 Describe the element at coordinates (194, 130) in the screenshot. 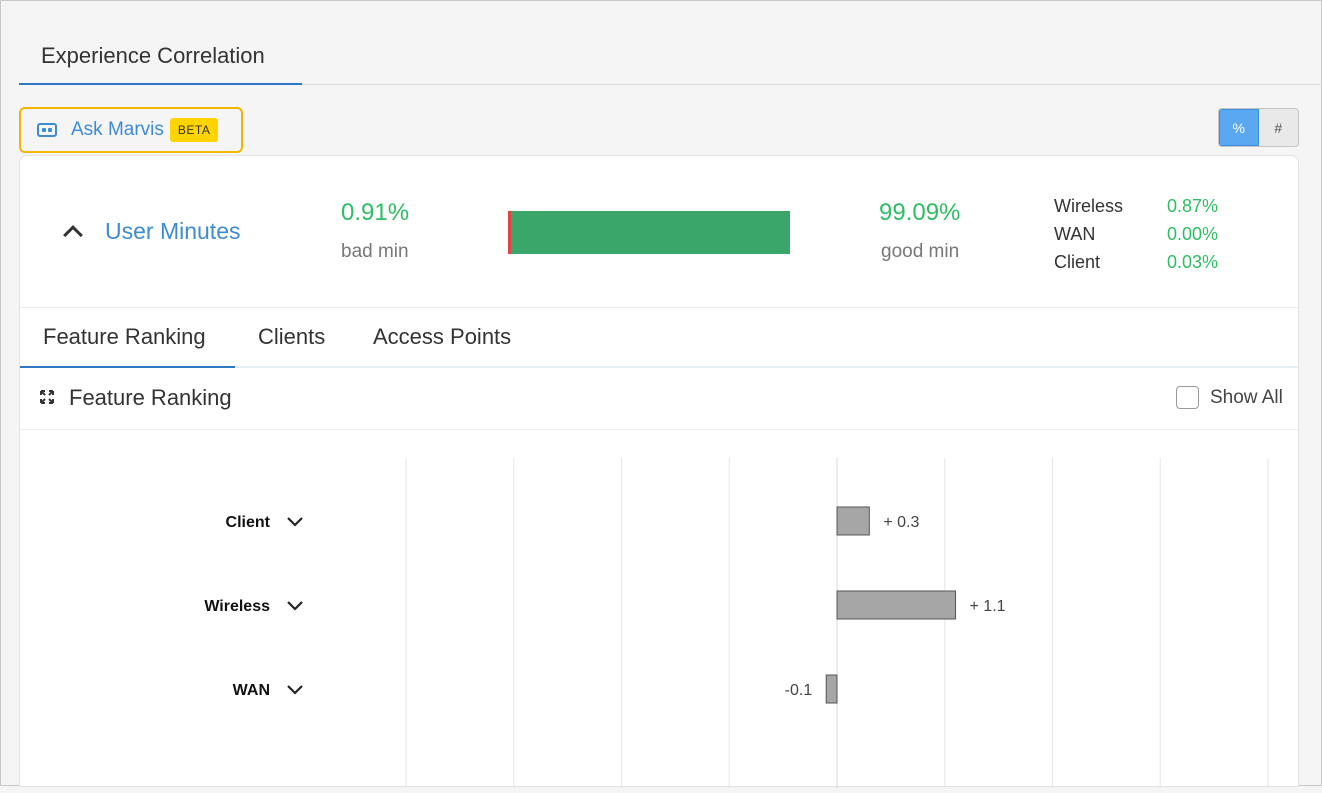

I see `beta-badge: BETA` at that location.